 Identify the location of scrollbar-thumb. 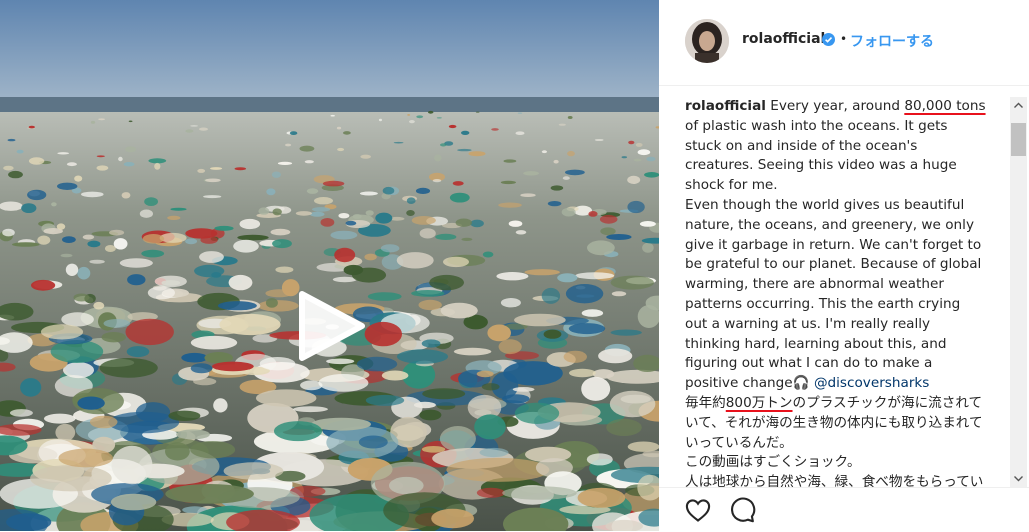
(1018, 139).